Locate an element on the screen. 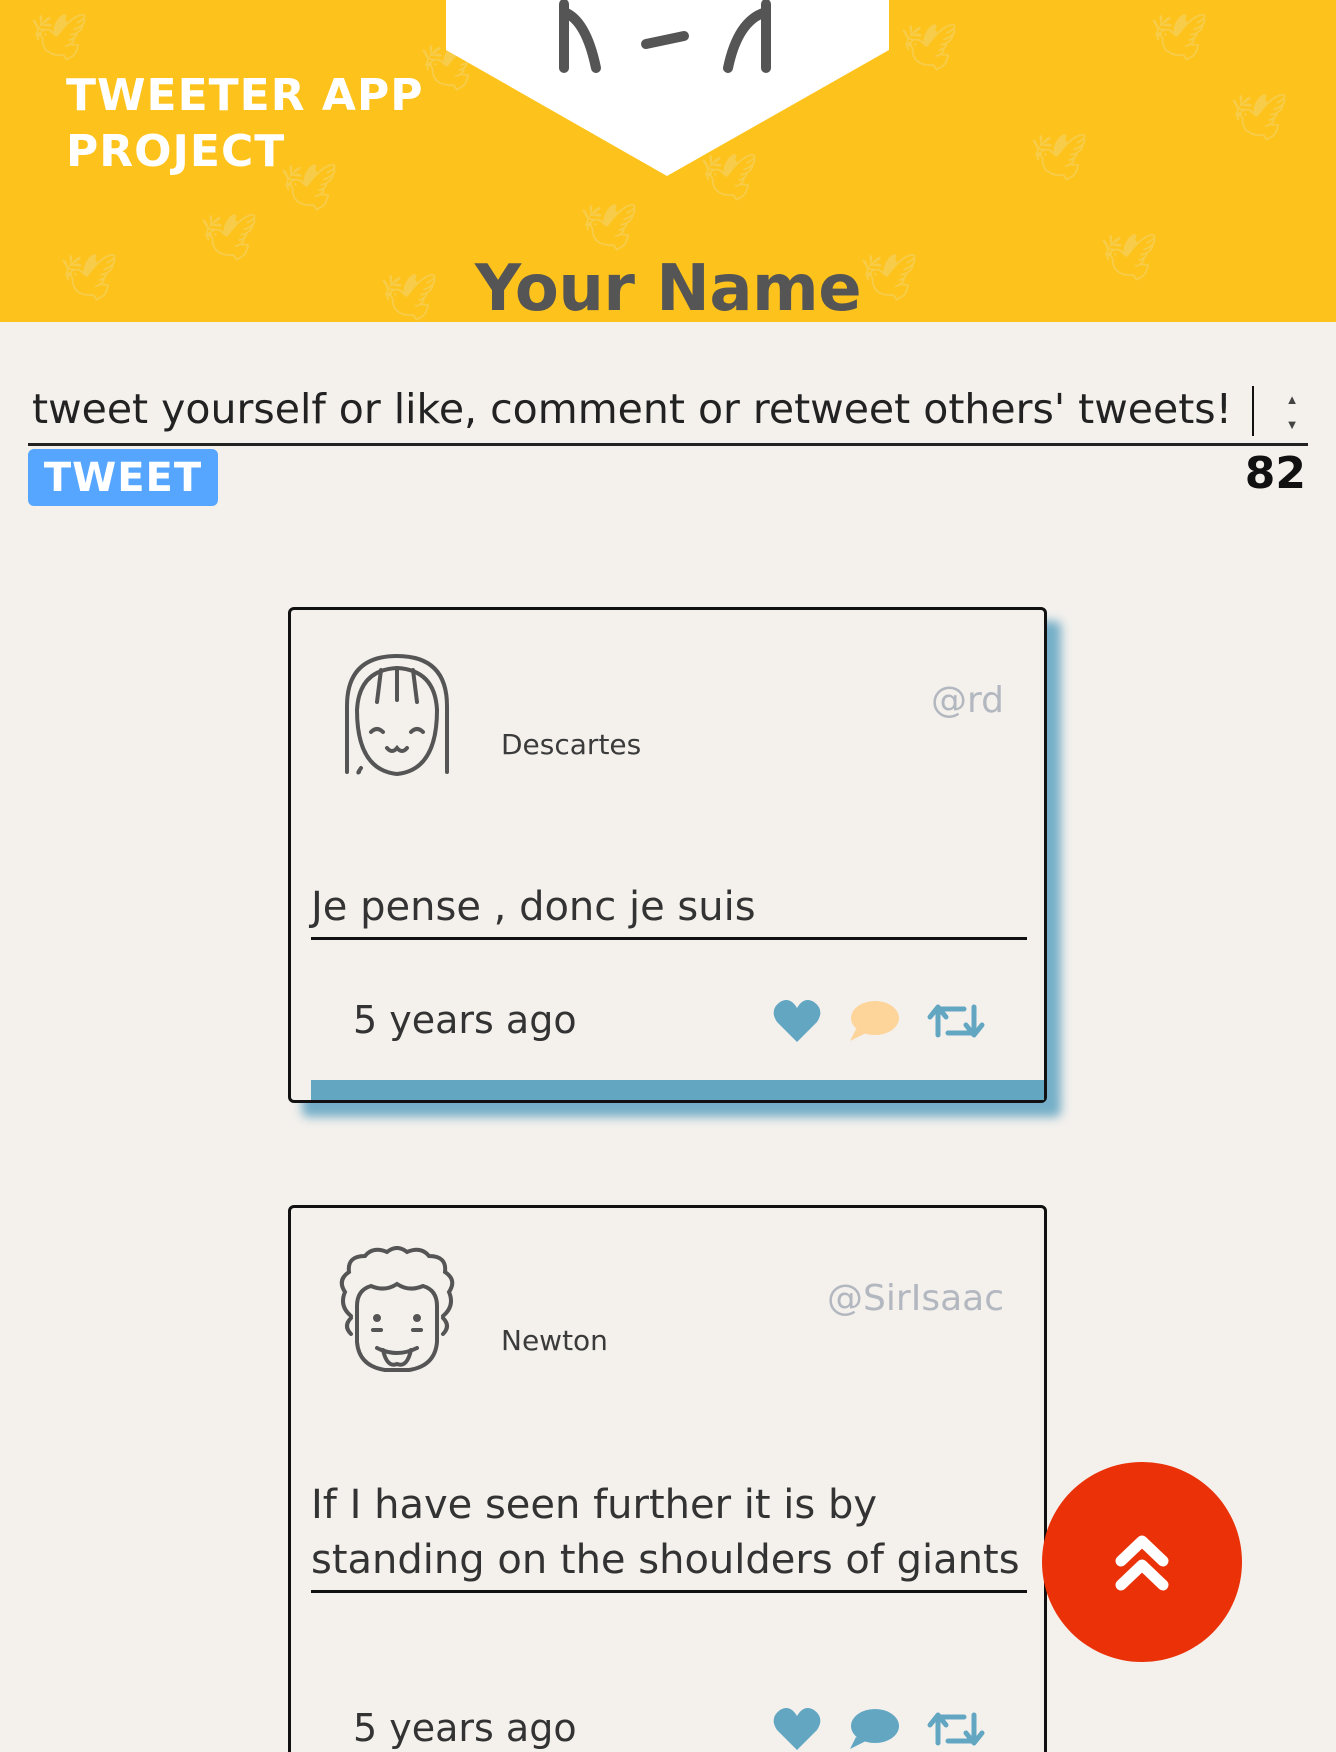 The width and height of the screenshot is (1336, 1752). scroll-to-top-button is located at coordinates (1142, 1562).